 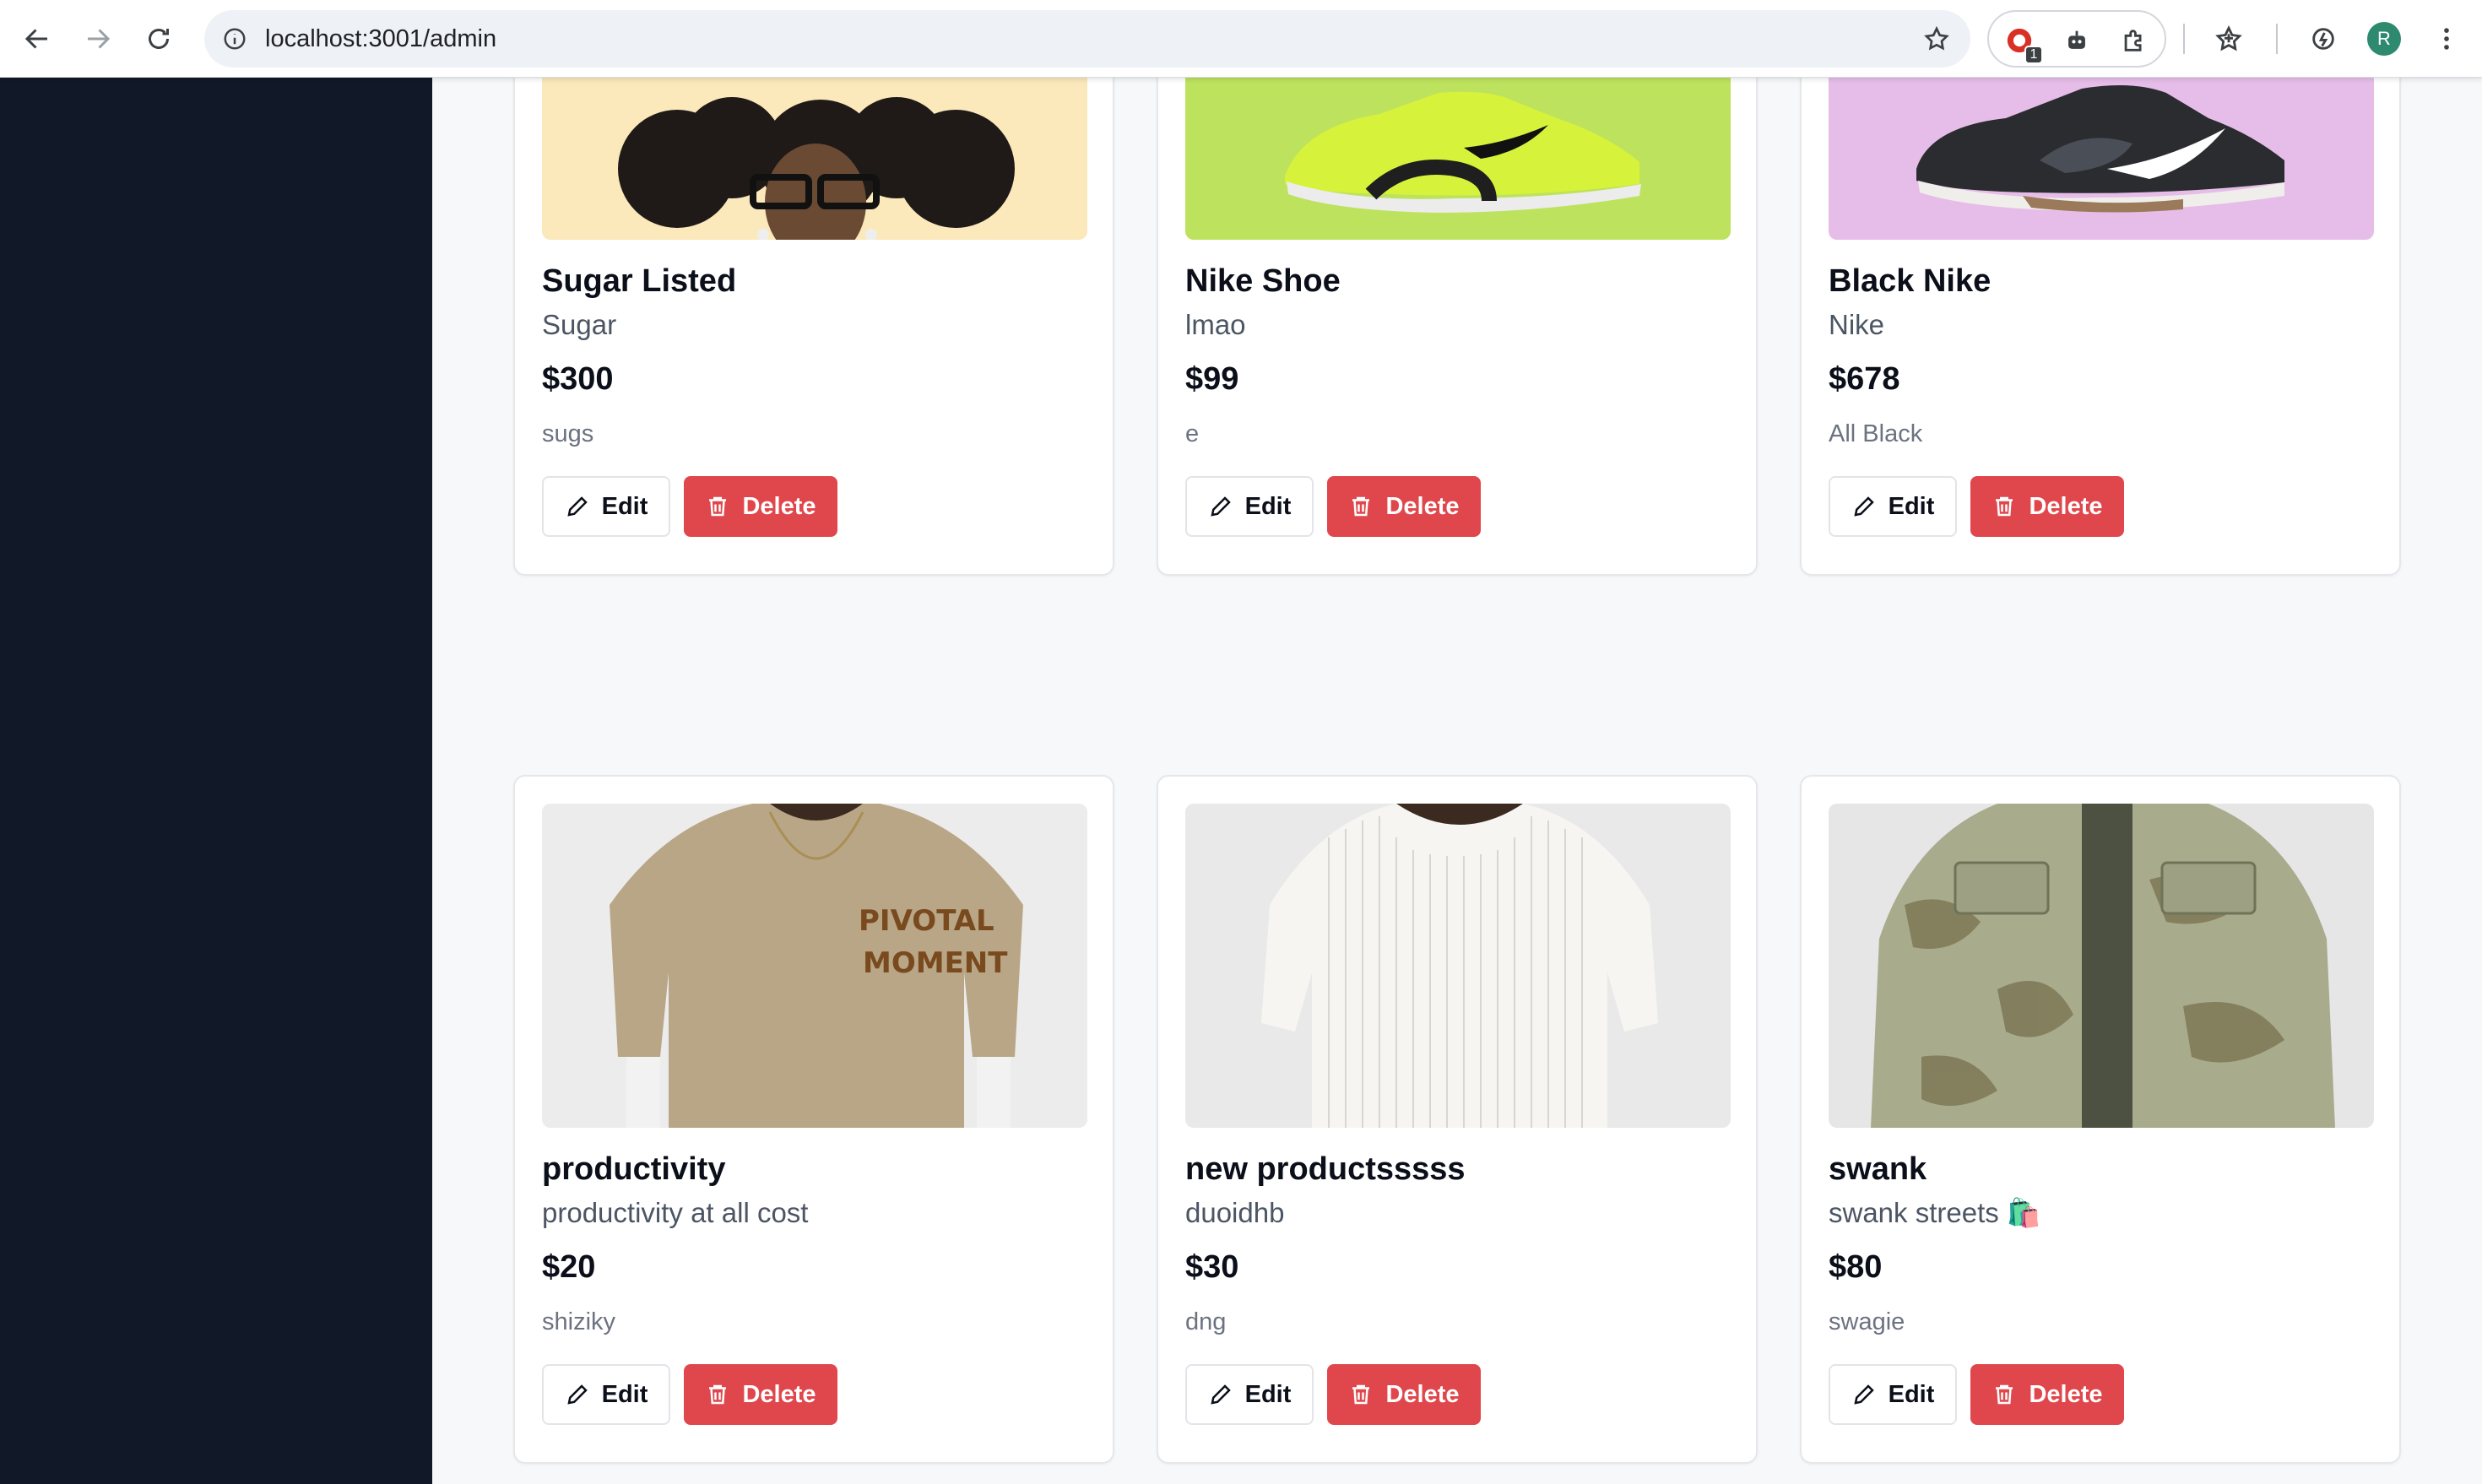 I want to click on arrow-left-icon, so click(x=35, y=39).